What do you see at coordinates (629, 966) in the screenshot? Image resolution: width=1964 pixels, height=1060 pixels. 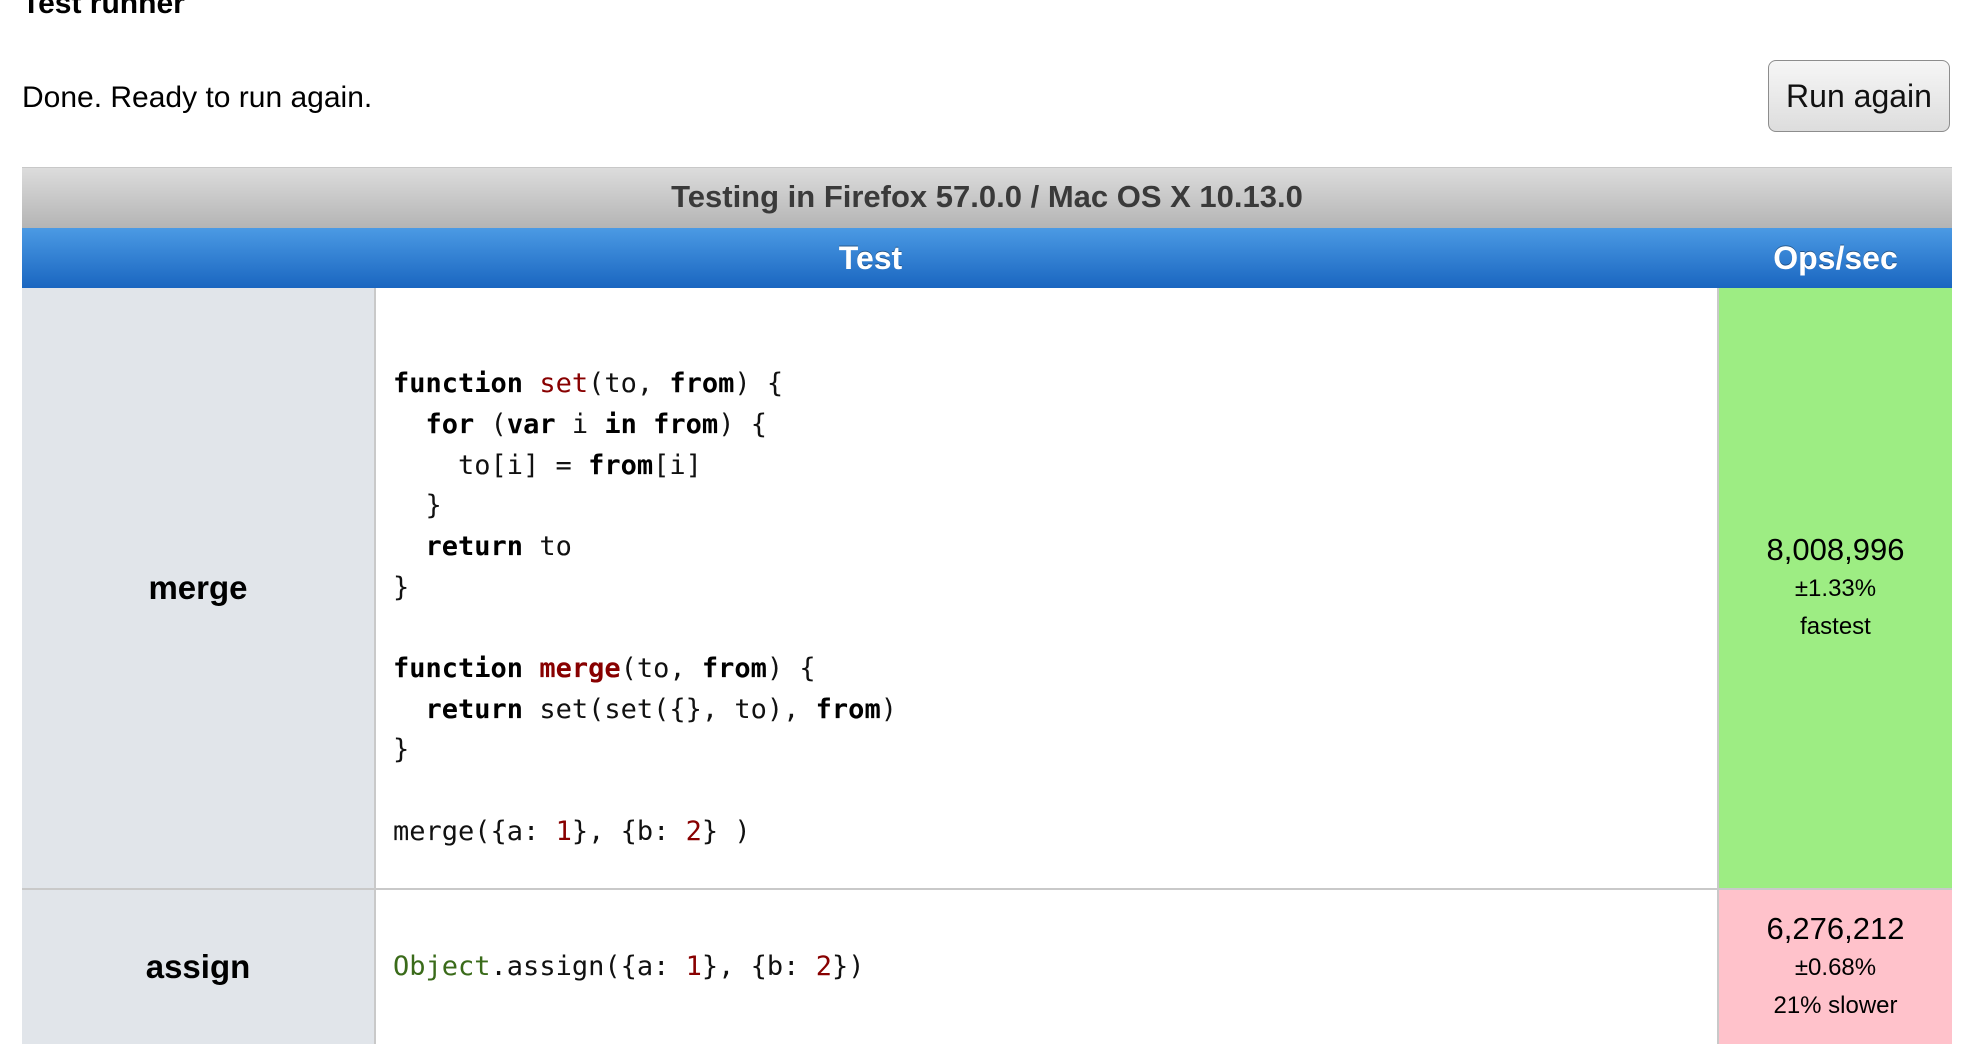 I see `test-code-assign: Object.assign({a: 1}, {b: 2})` at bounding box center [629, 966].